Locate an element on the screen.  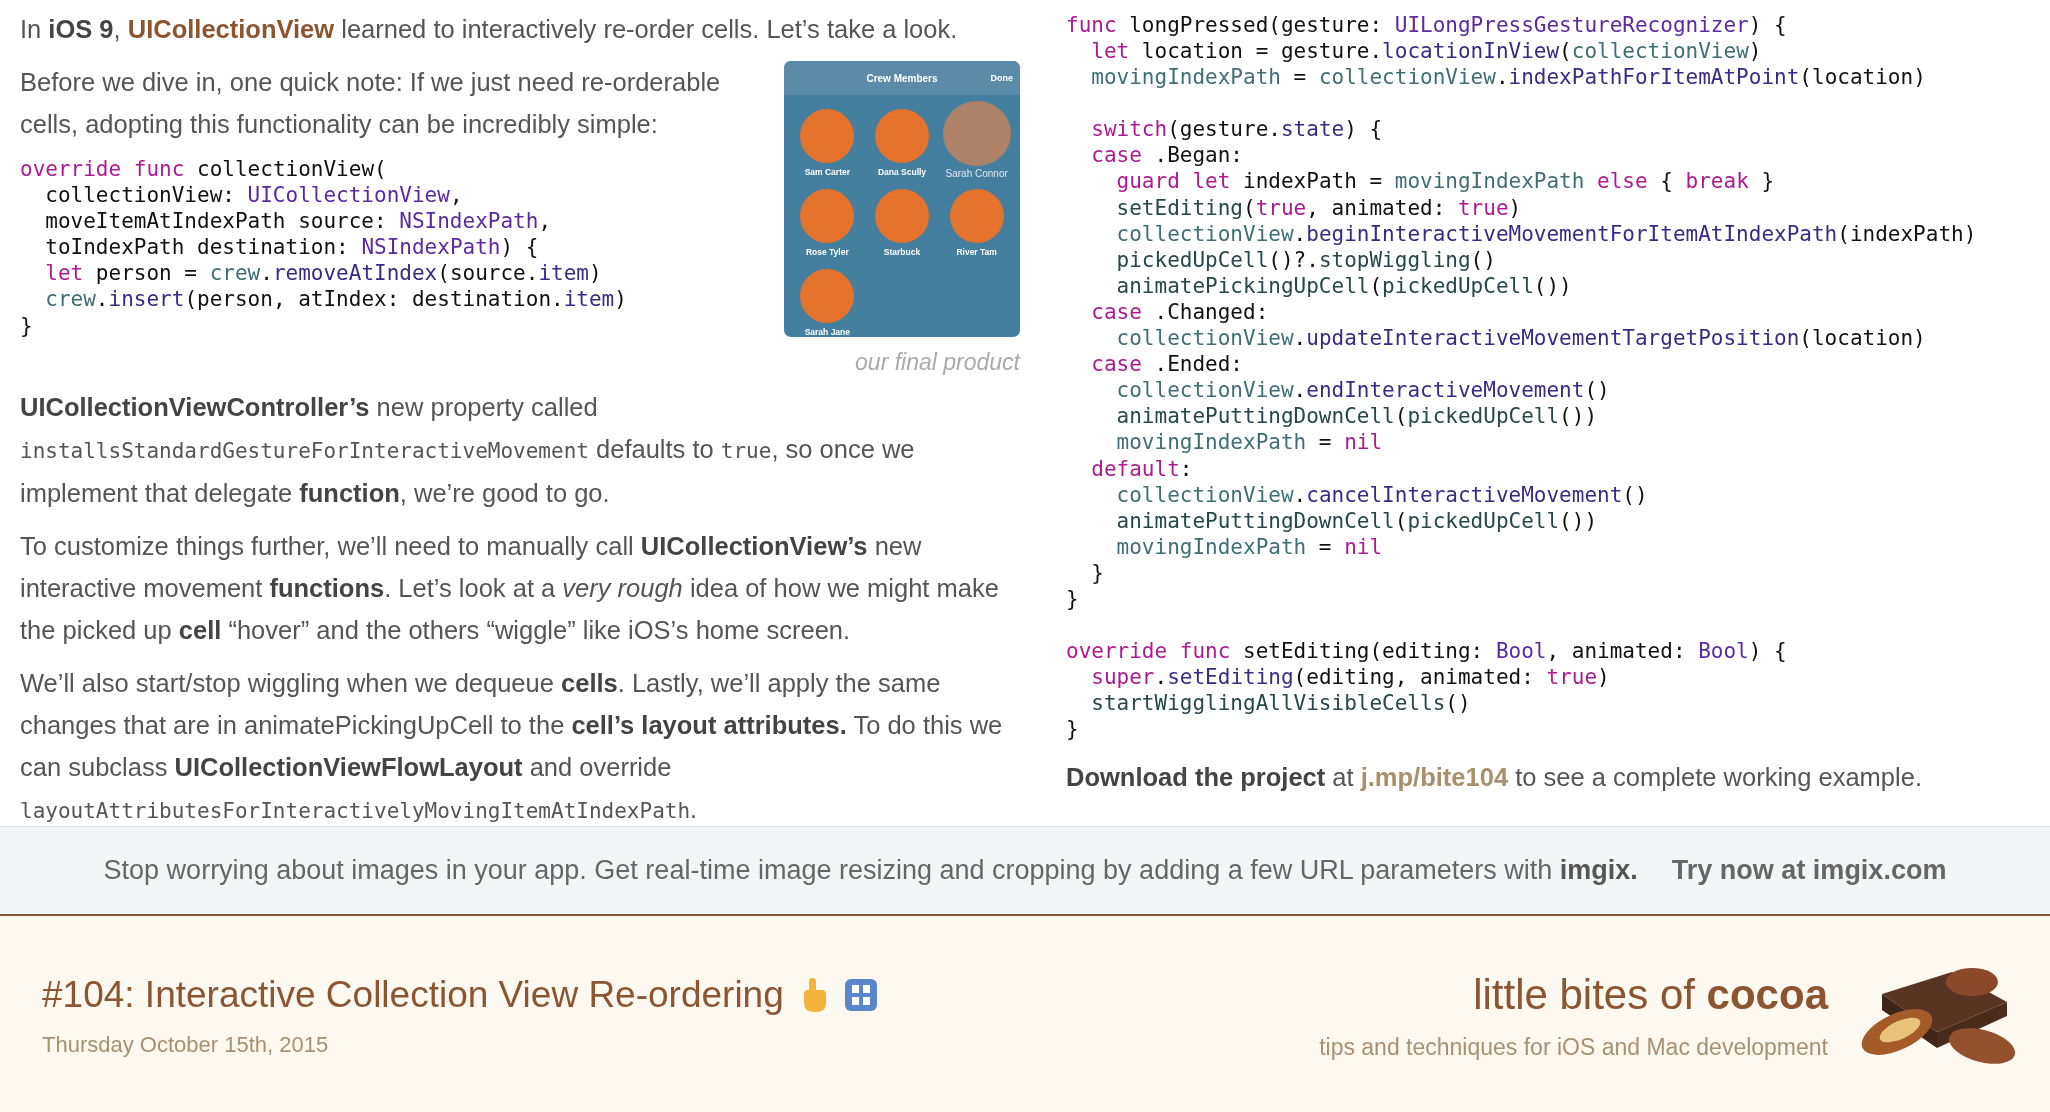
intro-text: In iOS 9, UICollectionView learned to interactively re-order cells. Let’s take a look. is located at coordinates (489, 29).